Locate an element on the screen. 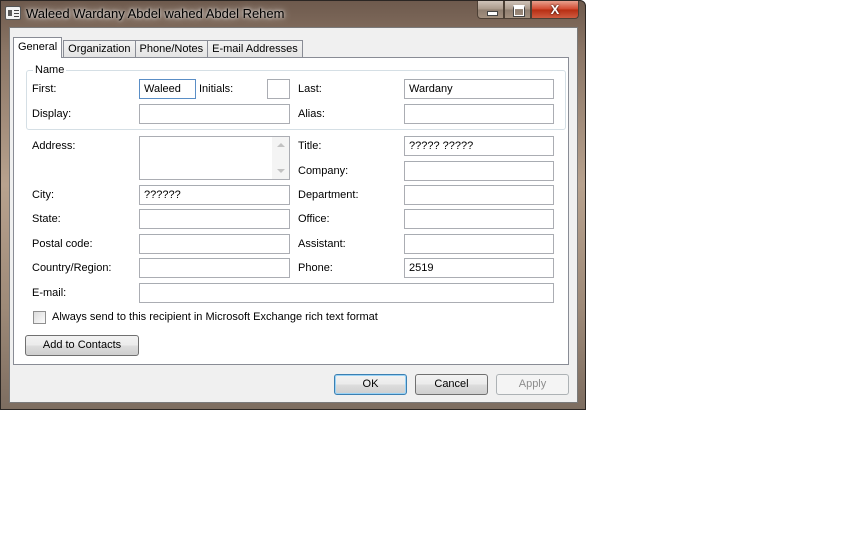 The image size is (864, 540). tab-general: General is located at coordinates (38, 47).